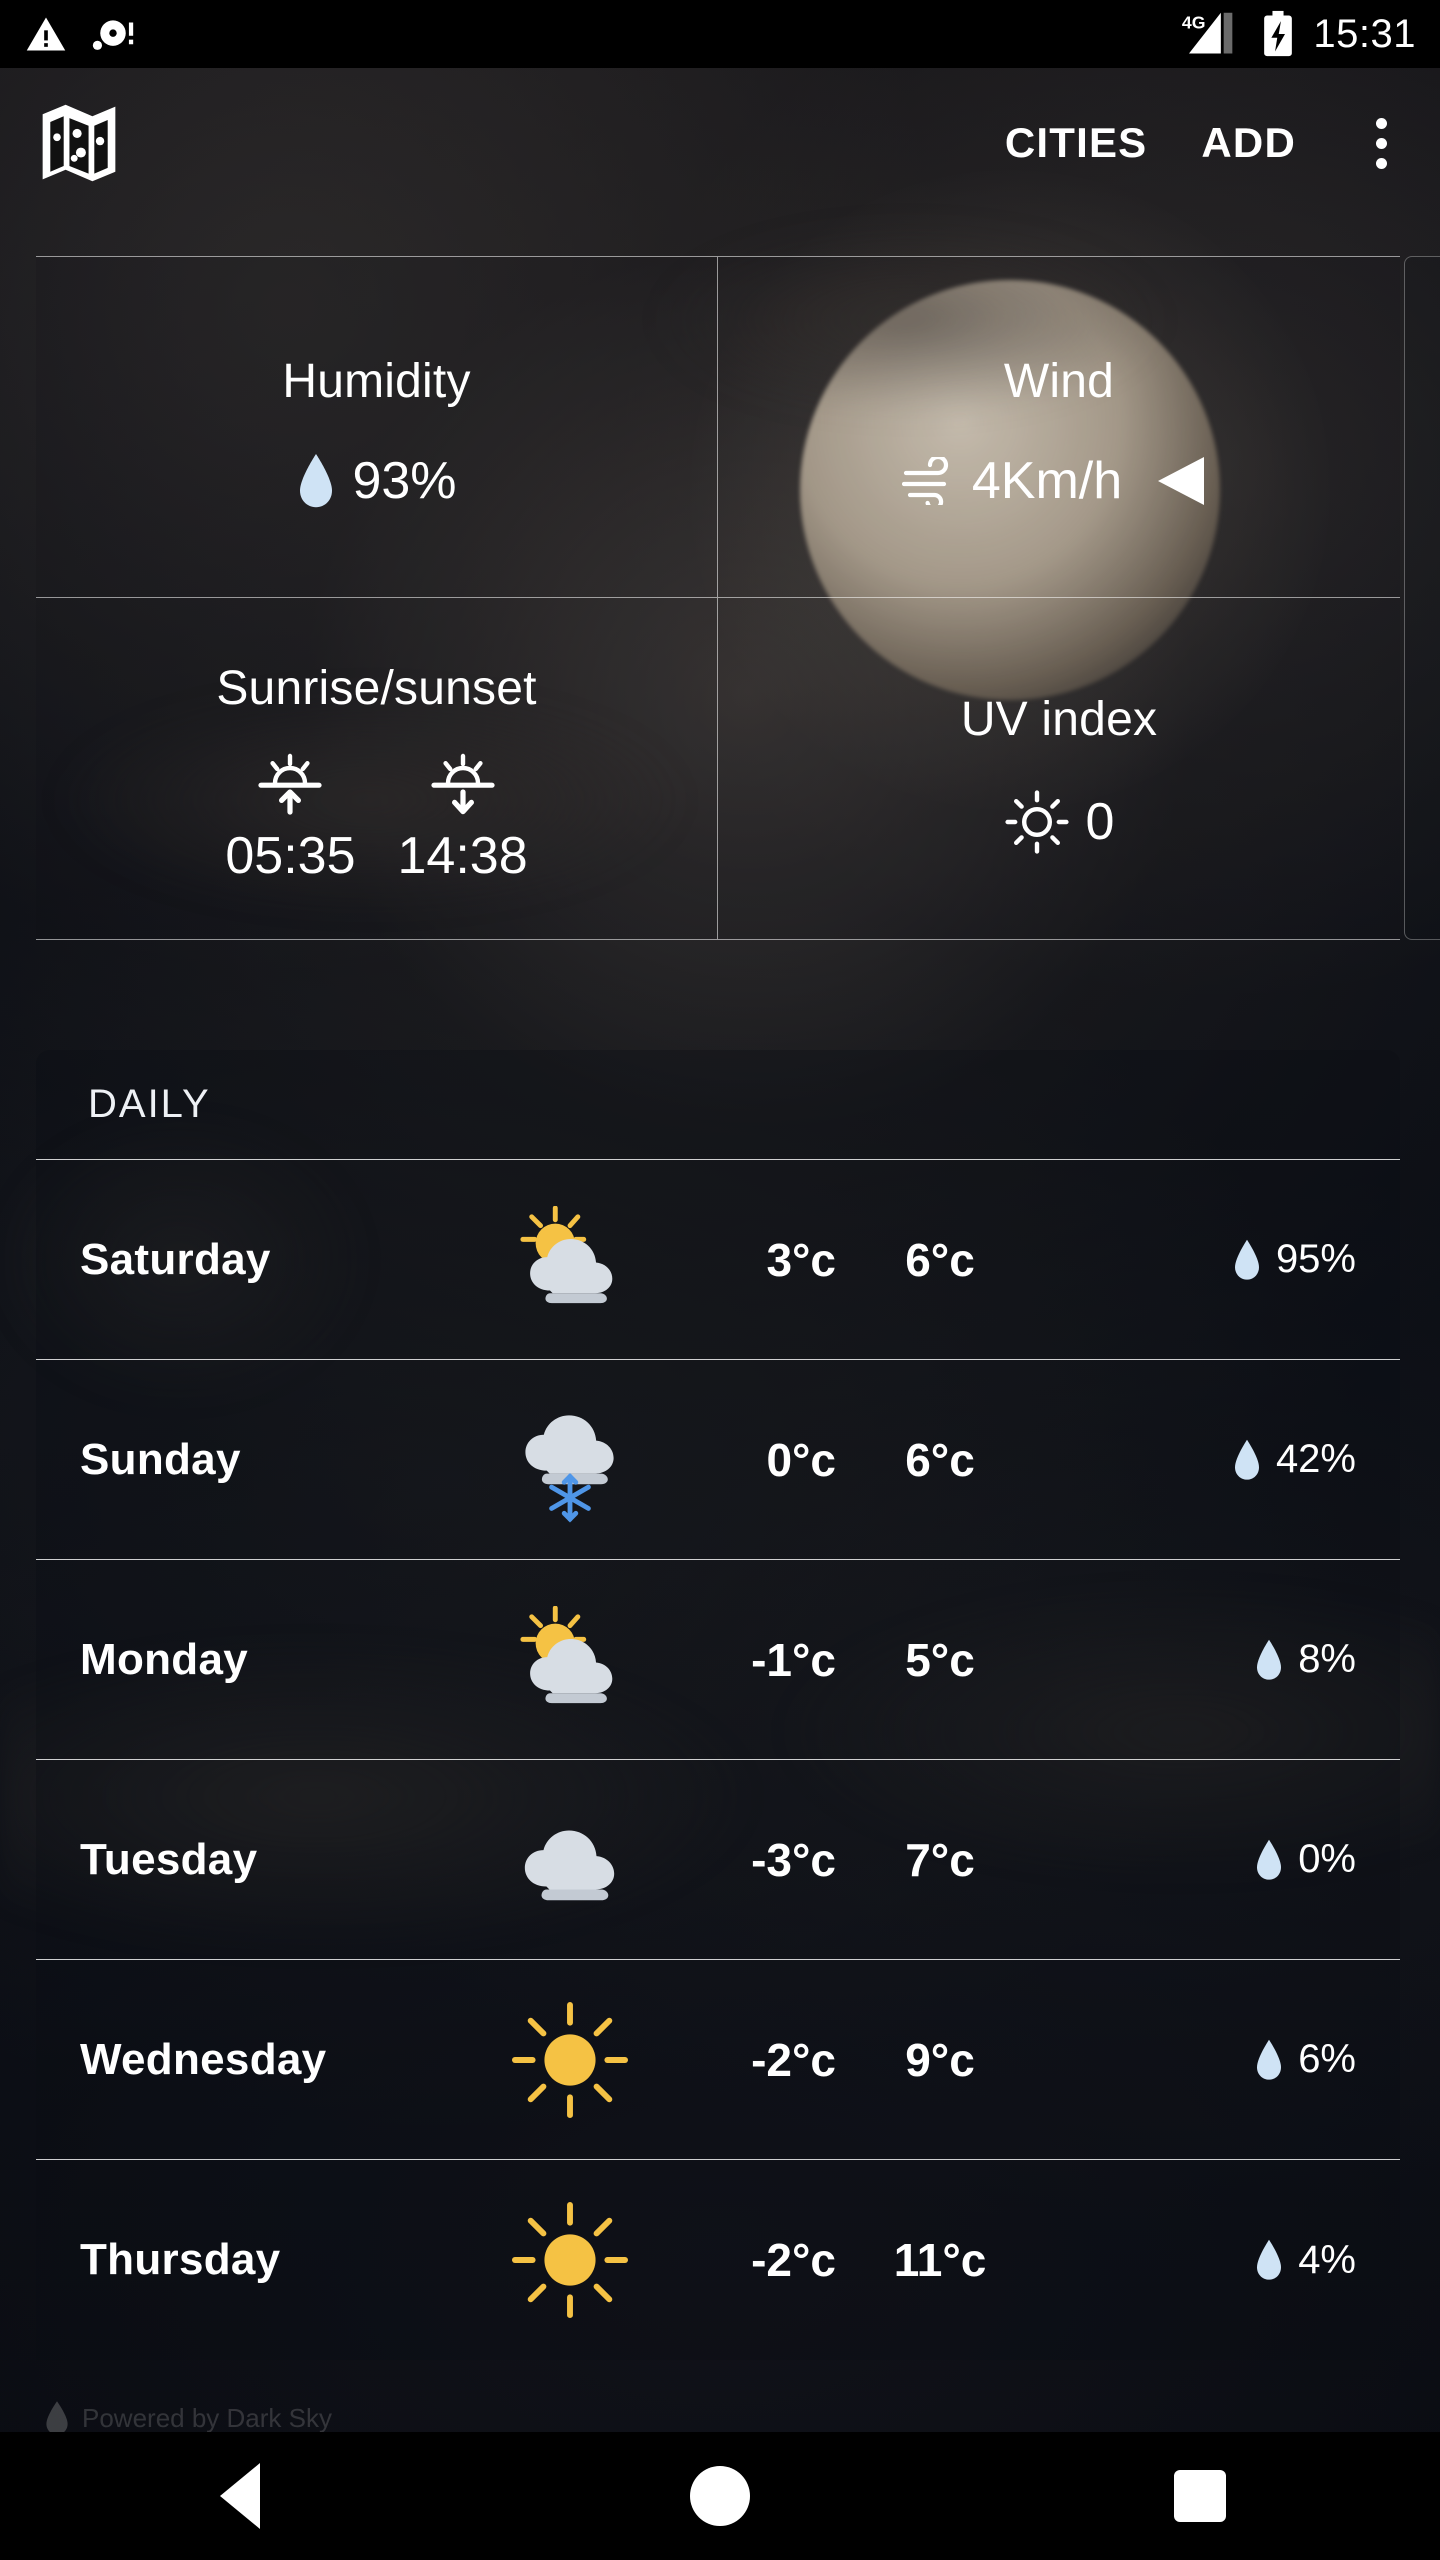  What do you see at coordinates (1364, 33) in the screenshot?
I see `status-bar-clock: 15:31` at bounding box center [1364, 33].